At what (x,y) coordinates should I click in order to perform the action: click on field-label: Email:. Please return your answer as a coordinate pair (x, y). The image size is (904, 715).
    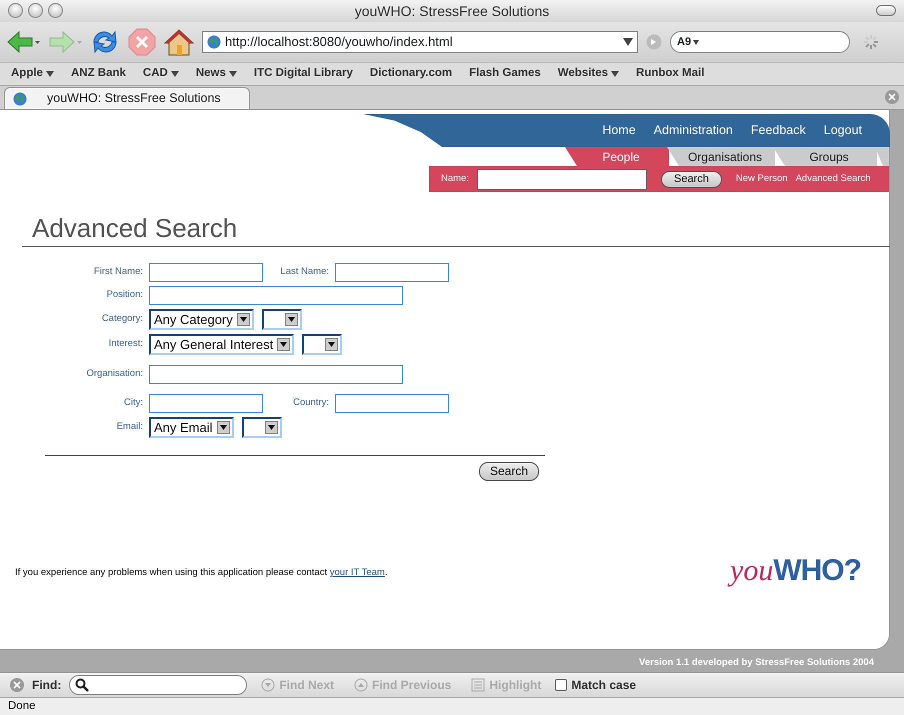
    Looking at the image, I should click on (129, 427).